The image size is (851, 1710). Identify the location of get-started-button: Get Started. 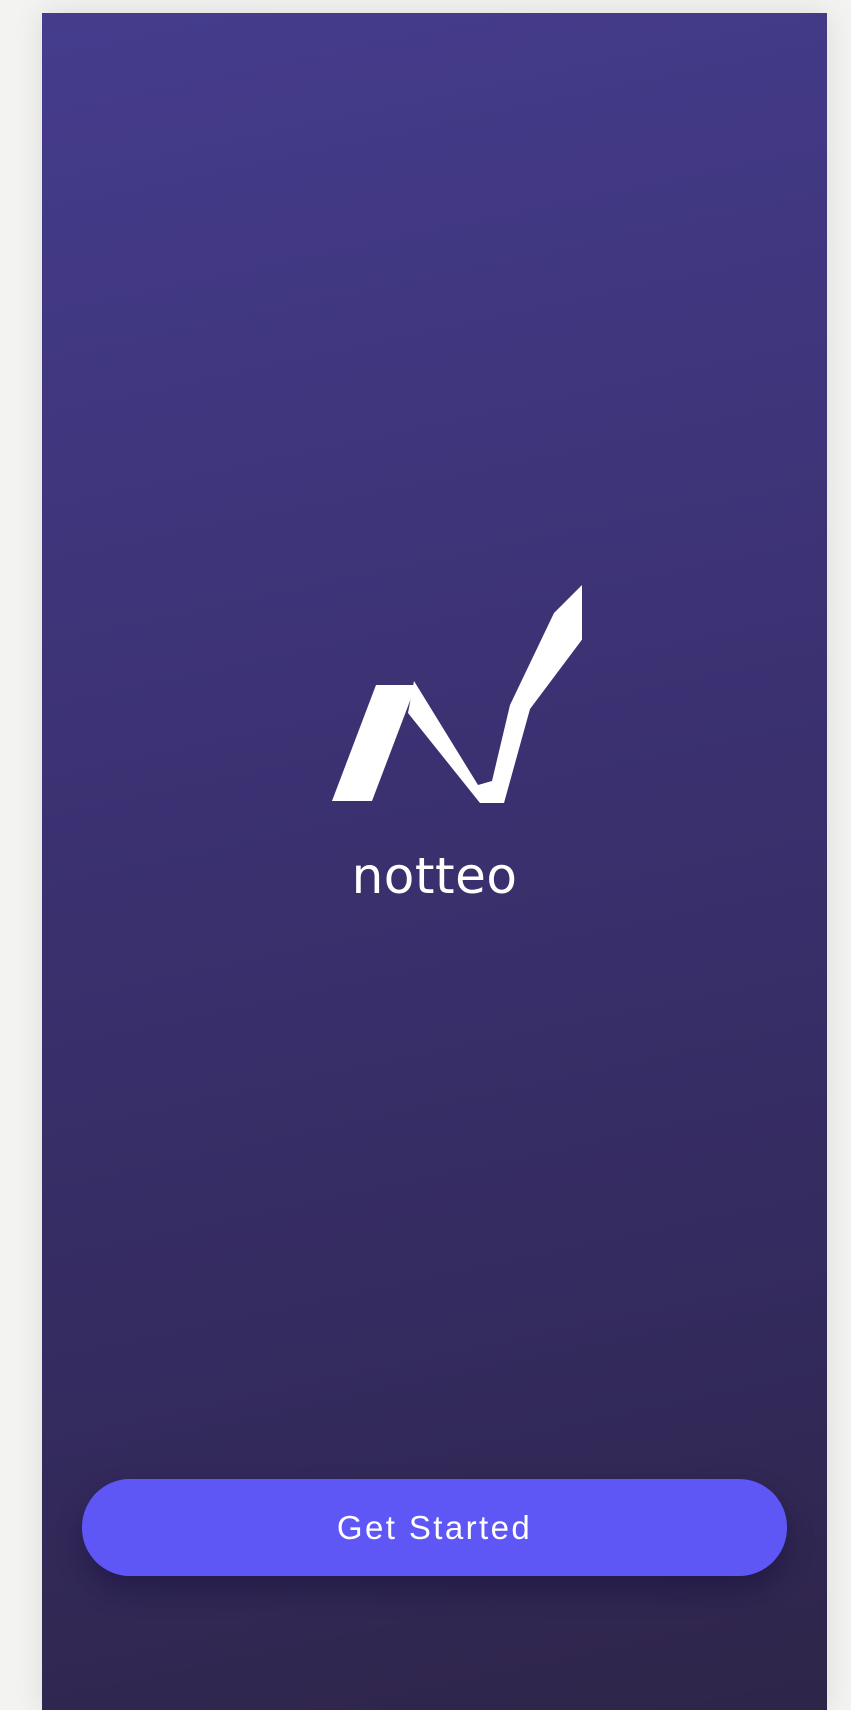
(434, 1527).